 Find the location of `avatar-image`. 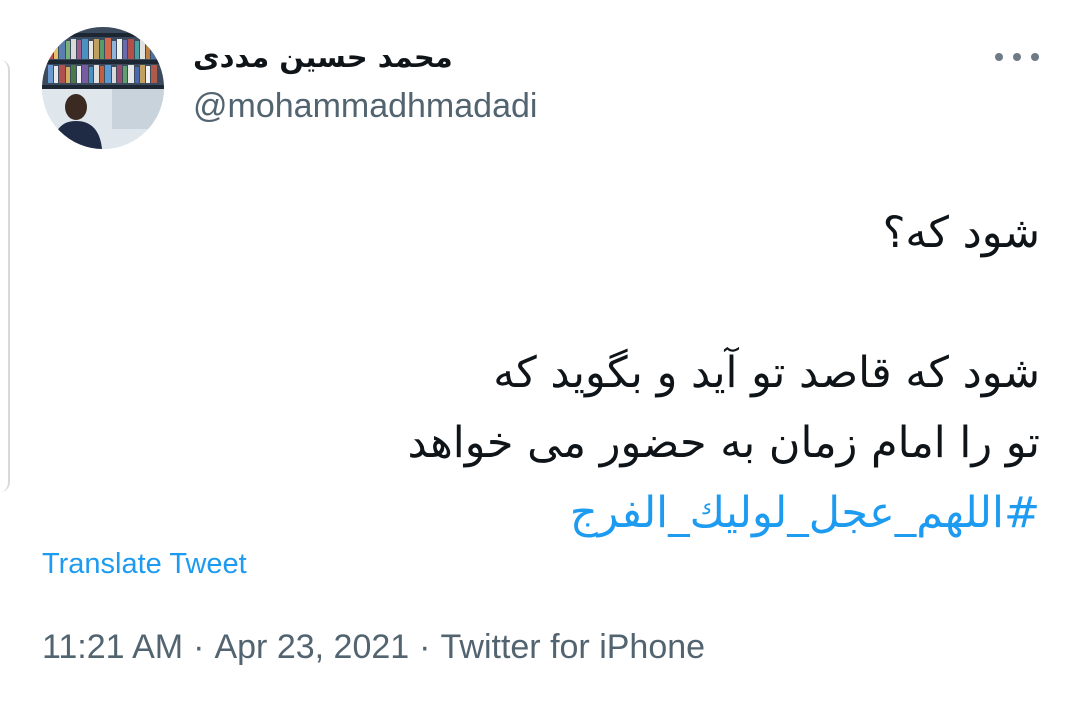

avatar-image is located at coordinates (103, 88).